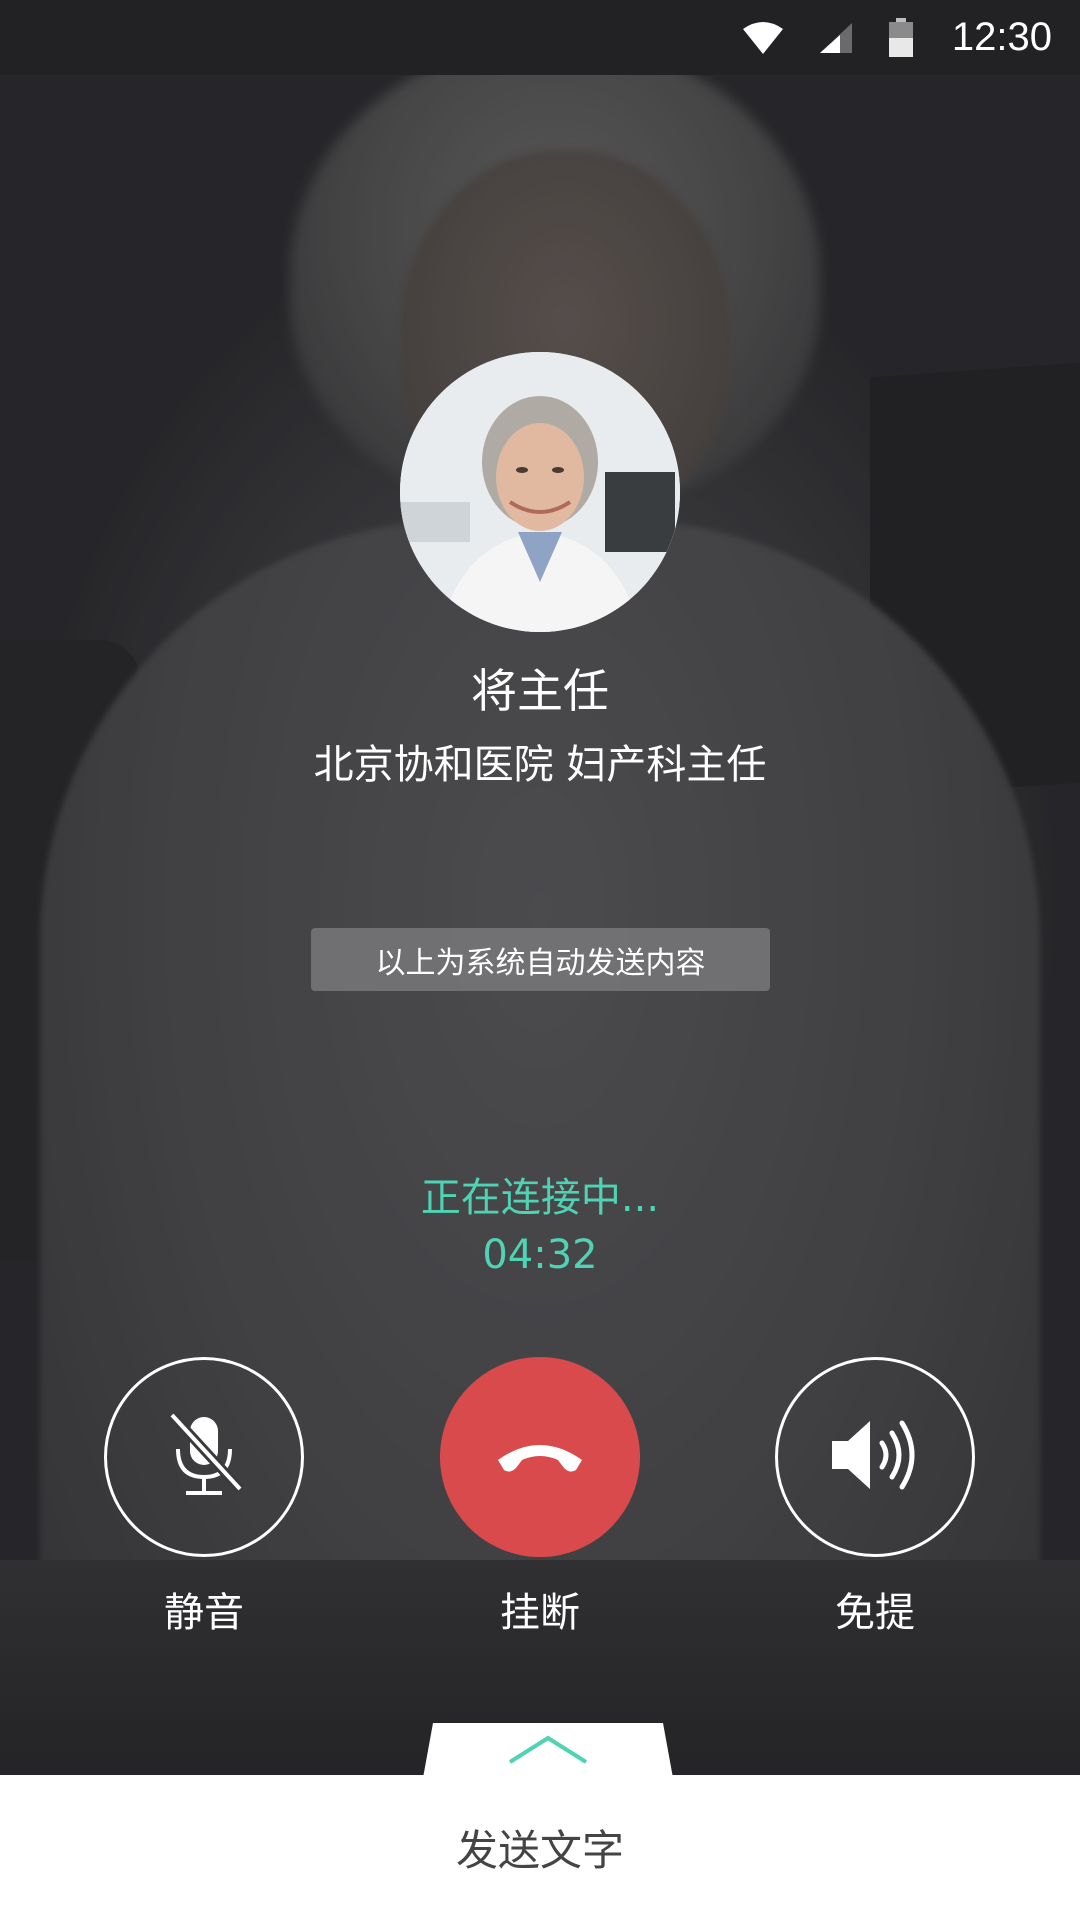  I want to click on mute-label: 静音, so click(204, 1613).